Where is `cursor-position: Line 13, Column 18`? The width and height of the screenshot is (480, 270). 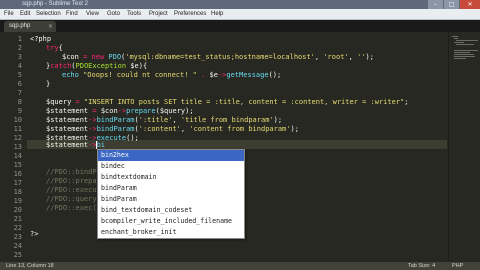
cursor-position: Line 13, Column 18 is located at coordinates (30, 266).